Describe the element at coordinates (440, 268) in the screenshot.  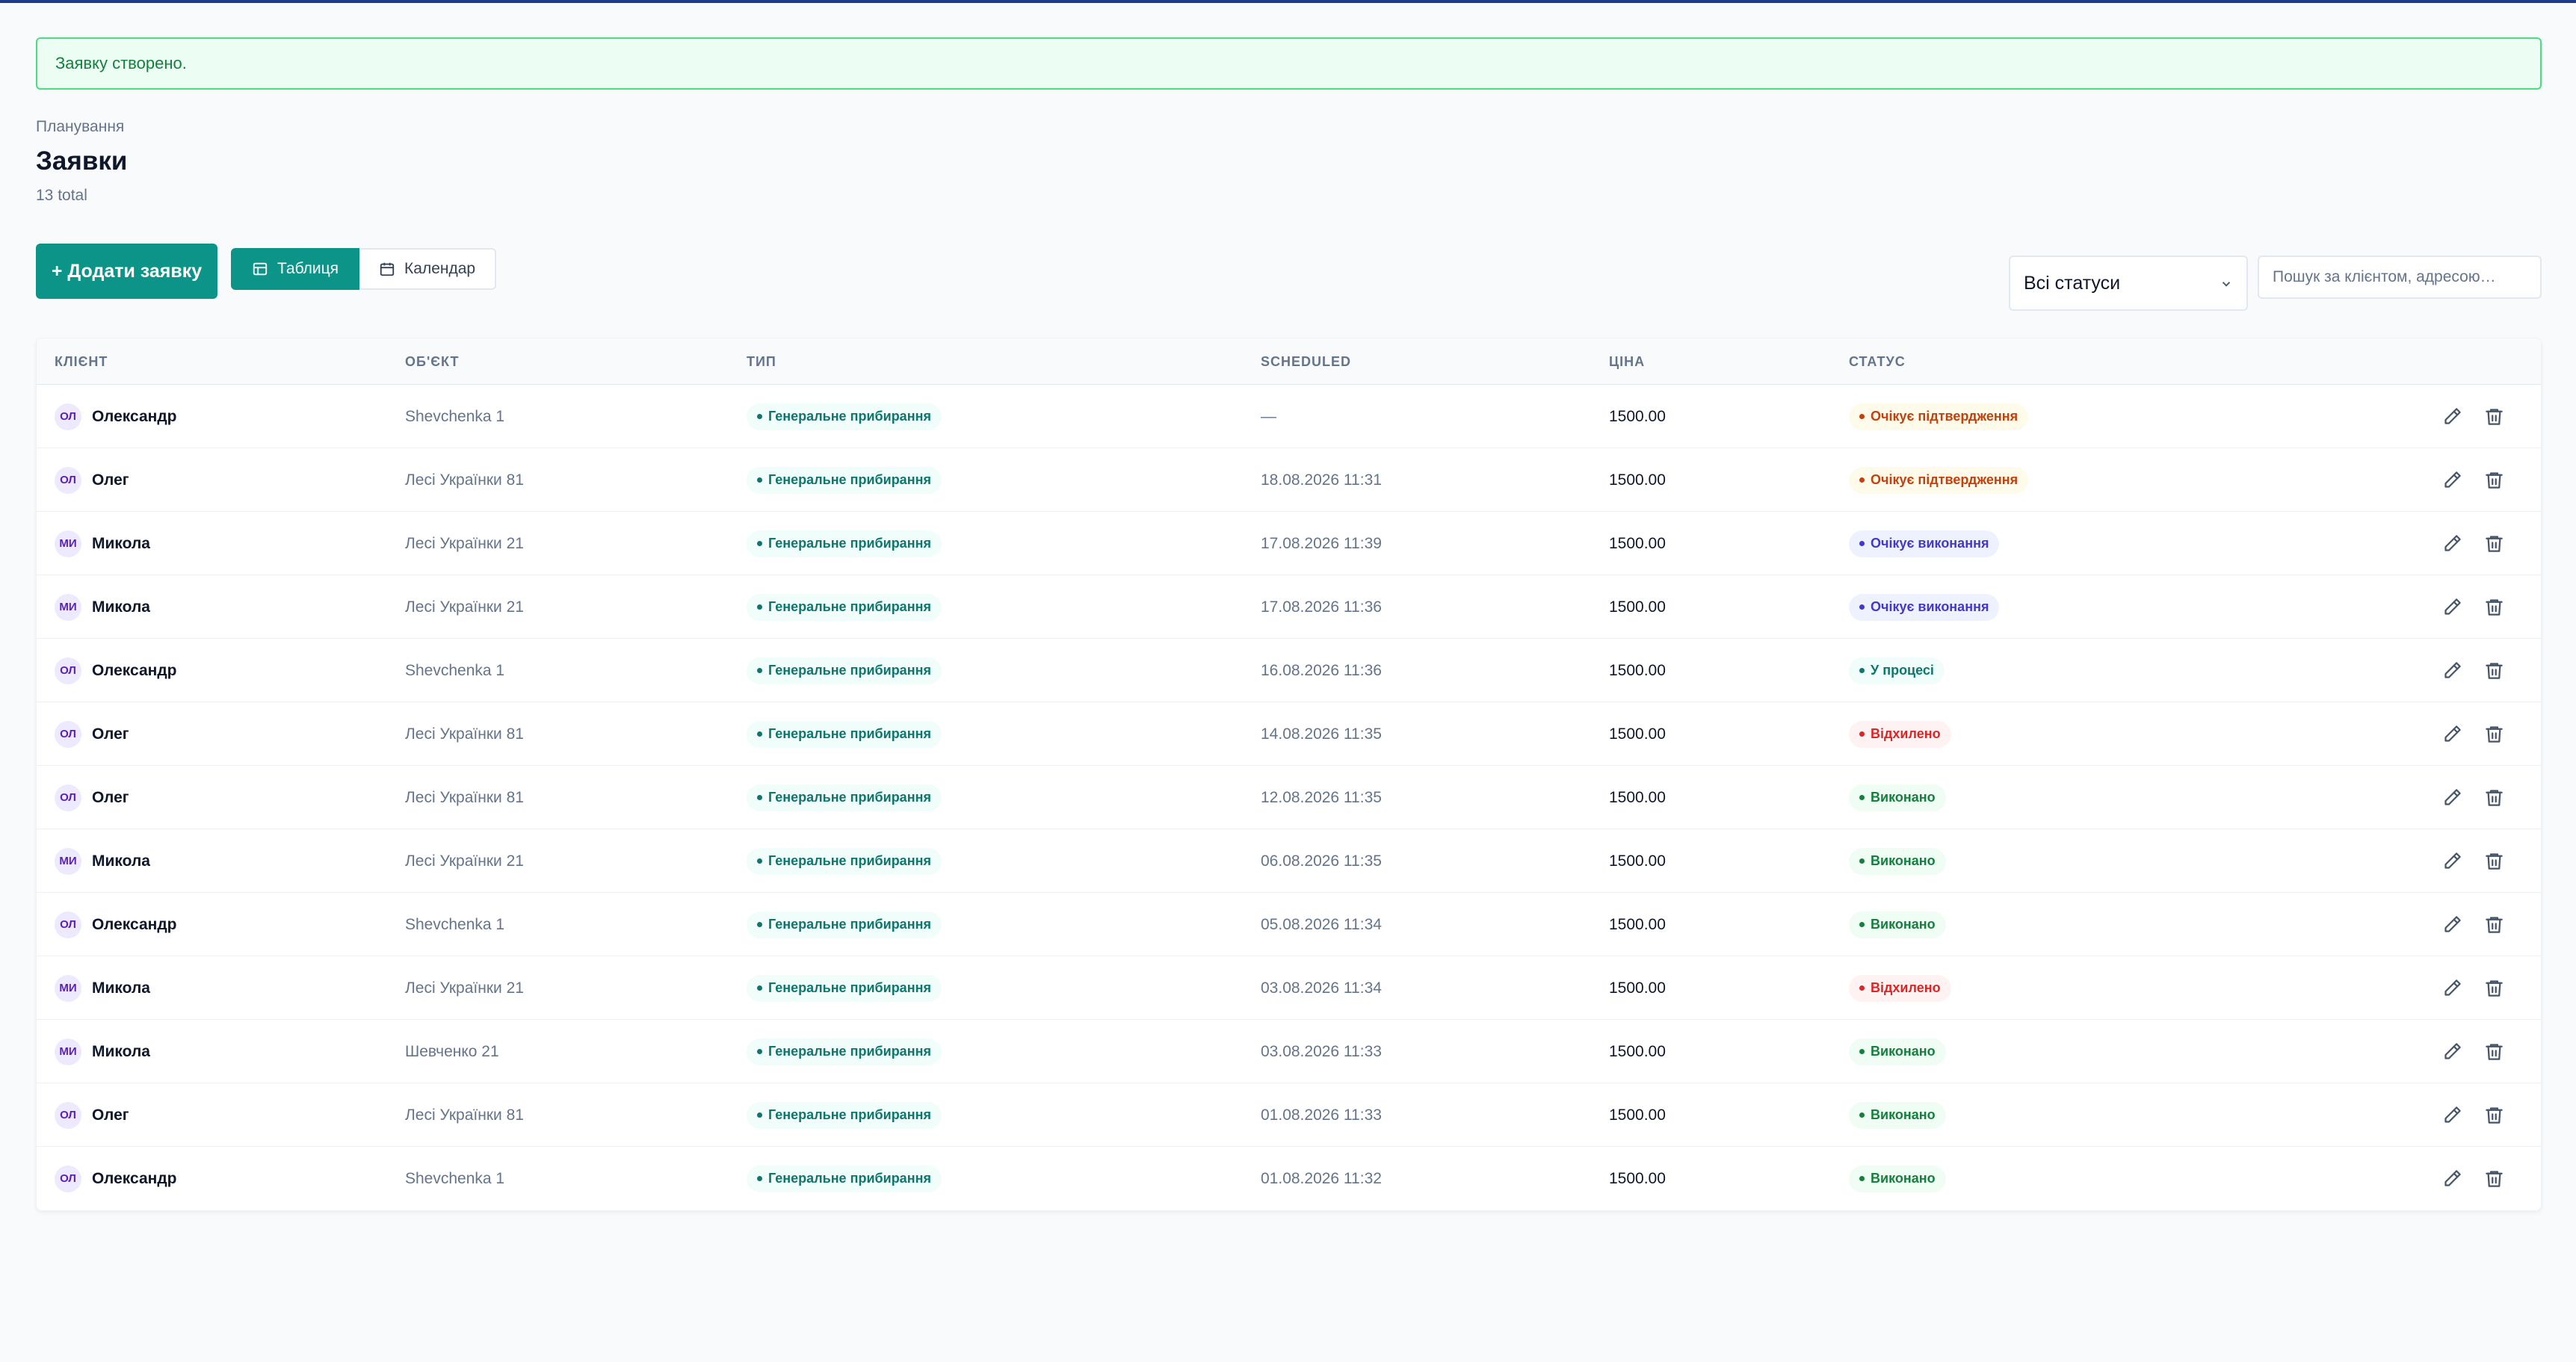
I see `view-calendar-label: Календар` at that location.